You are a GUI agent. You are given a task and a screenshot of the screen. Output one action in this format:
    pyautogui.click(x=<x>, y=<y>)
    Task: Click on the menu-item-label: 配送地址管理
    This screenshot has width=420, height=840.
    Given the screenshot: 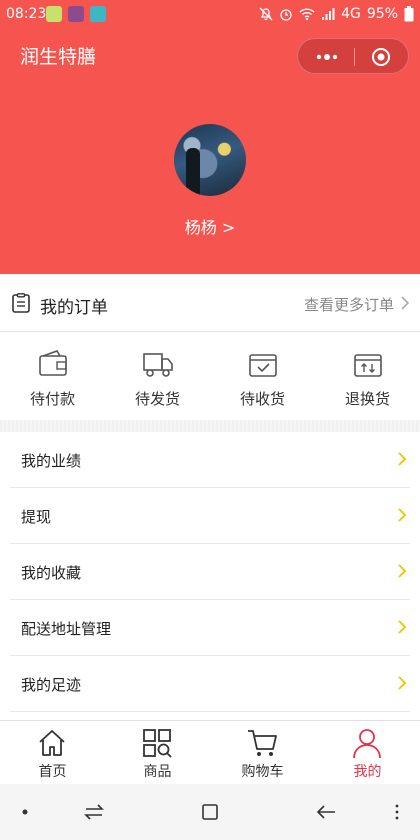 What is the action you would take?
    pyautogui.click(x=66, y=629)
    